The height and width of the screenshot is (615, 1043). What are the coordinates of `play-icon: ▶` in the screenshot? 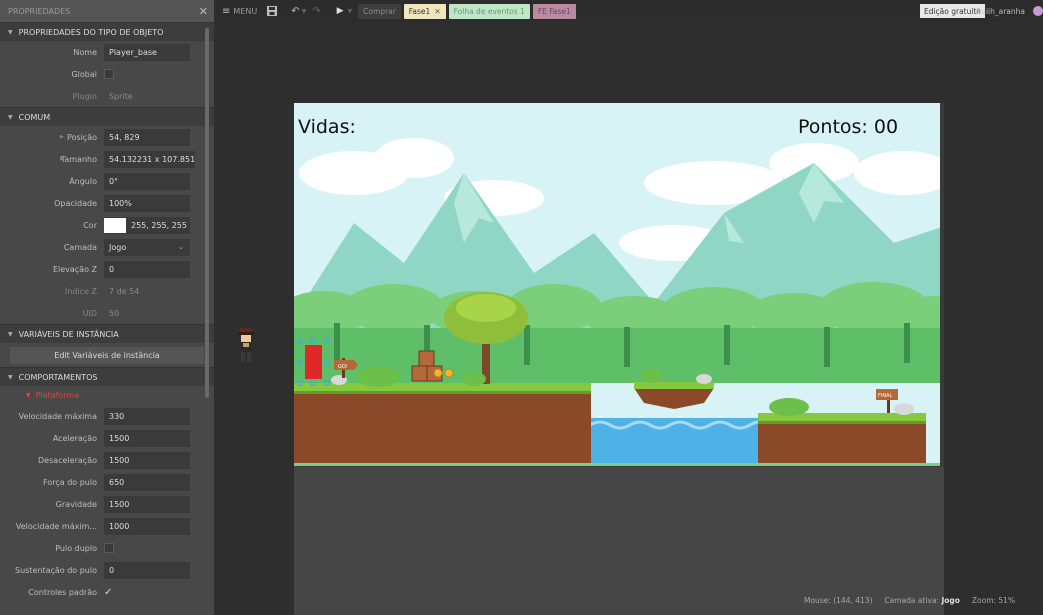 It's located at (340, 11).